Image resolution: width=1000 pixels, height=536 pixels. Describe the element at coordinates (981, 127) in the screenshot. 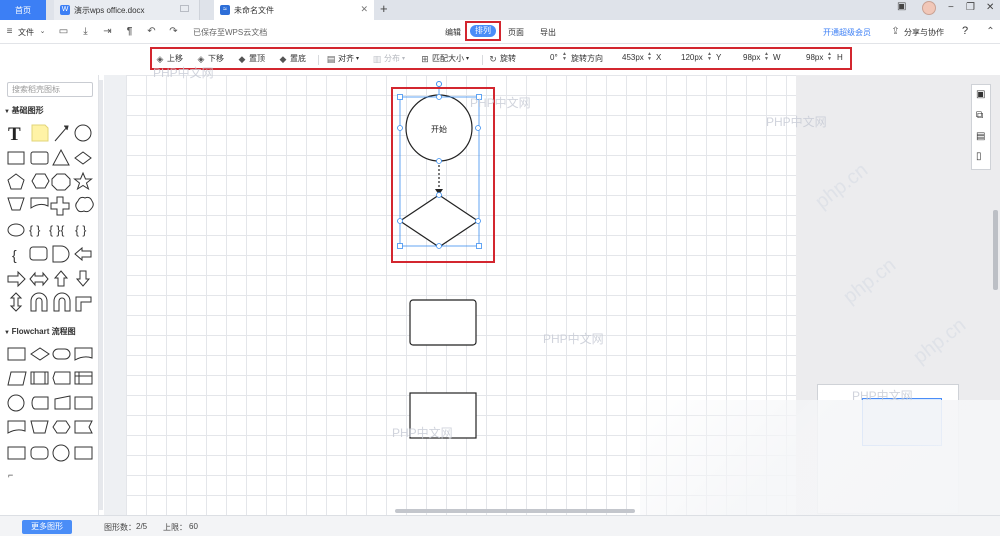

I see `right-tool-strip: ▣ ⧉ ▤ ▯` at that location.